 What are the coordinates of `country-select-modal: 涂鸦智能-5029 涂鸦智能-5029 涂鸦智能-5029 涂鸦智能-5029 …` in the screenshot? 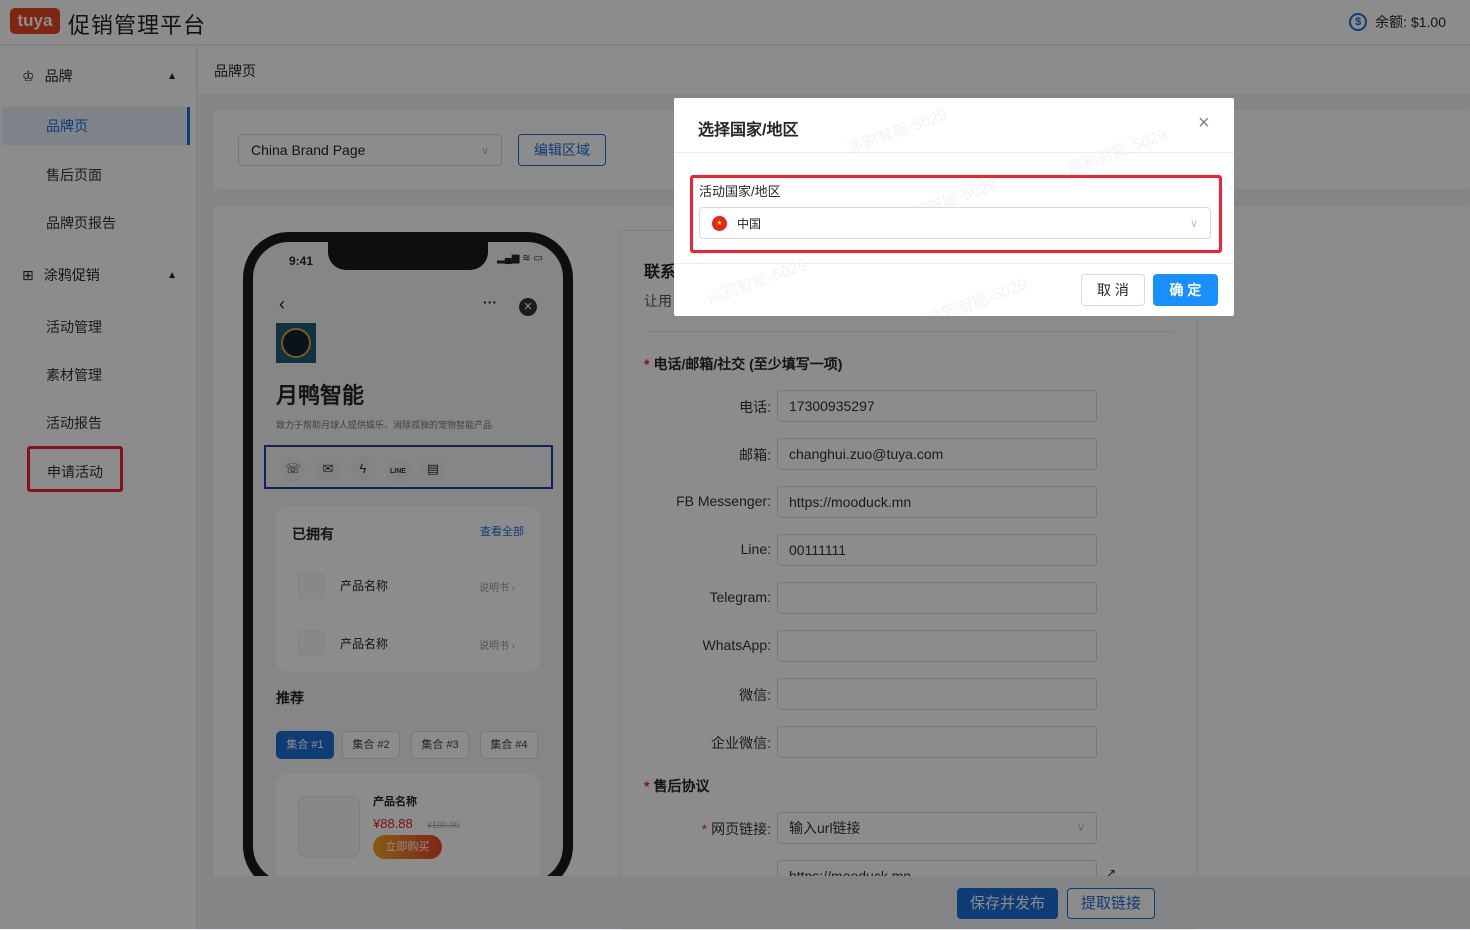 It's located at (954, 207).